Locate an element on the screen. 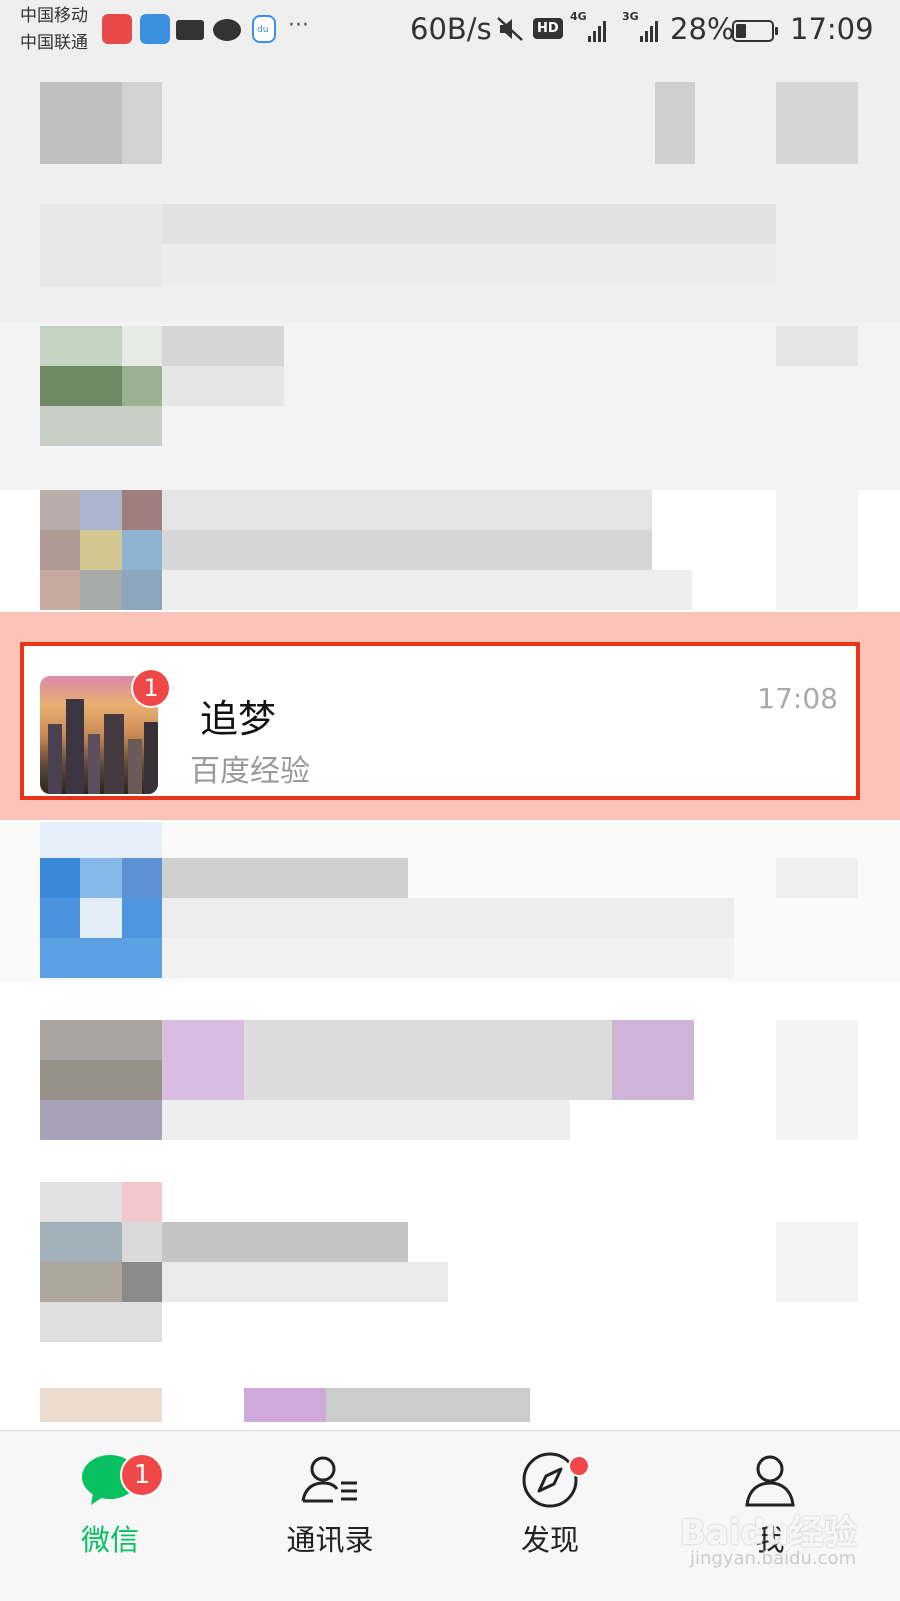 This screenshot has height=1601, width=900. baidu-watermark: Baidu经验 is located at coordinates (769, 1533).